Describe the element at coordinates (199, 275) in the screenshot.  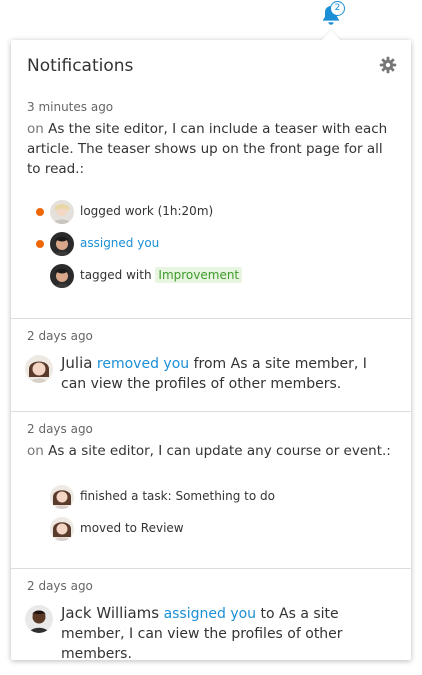
I see `tag-badge: Improvement` at that location.